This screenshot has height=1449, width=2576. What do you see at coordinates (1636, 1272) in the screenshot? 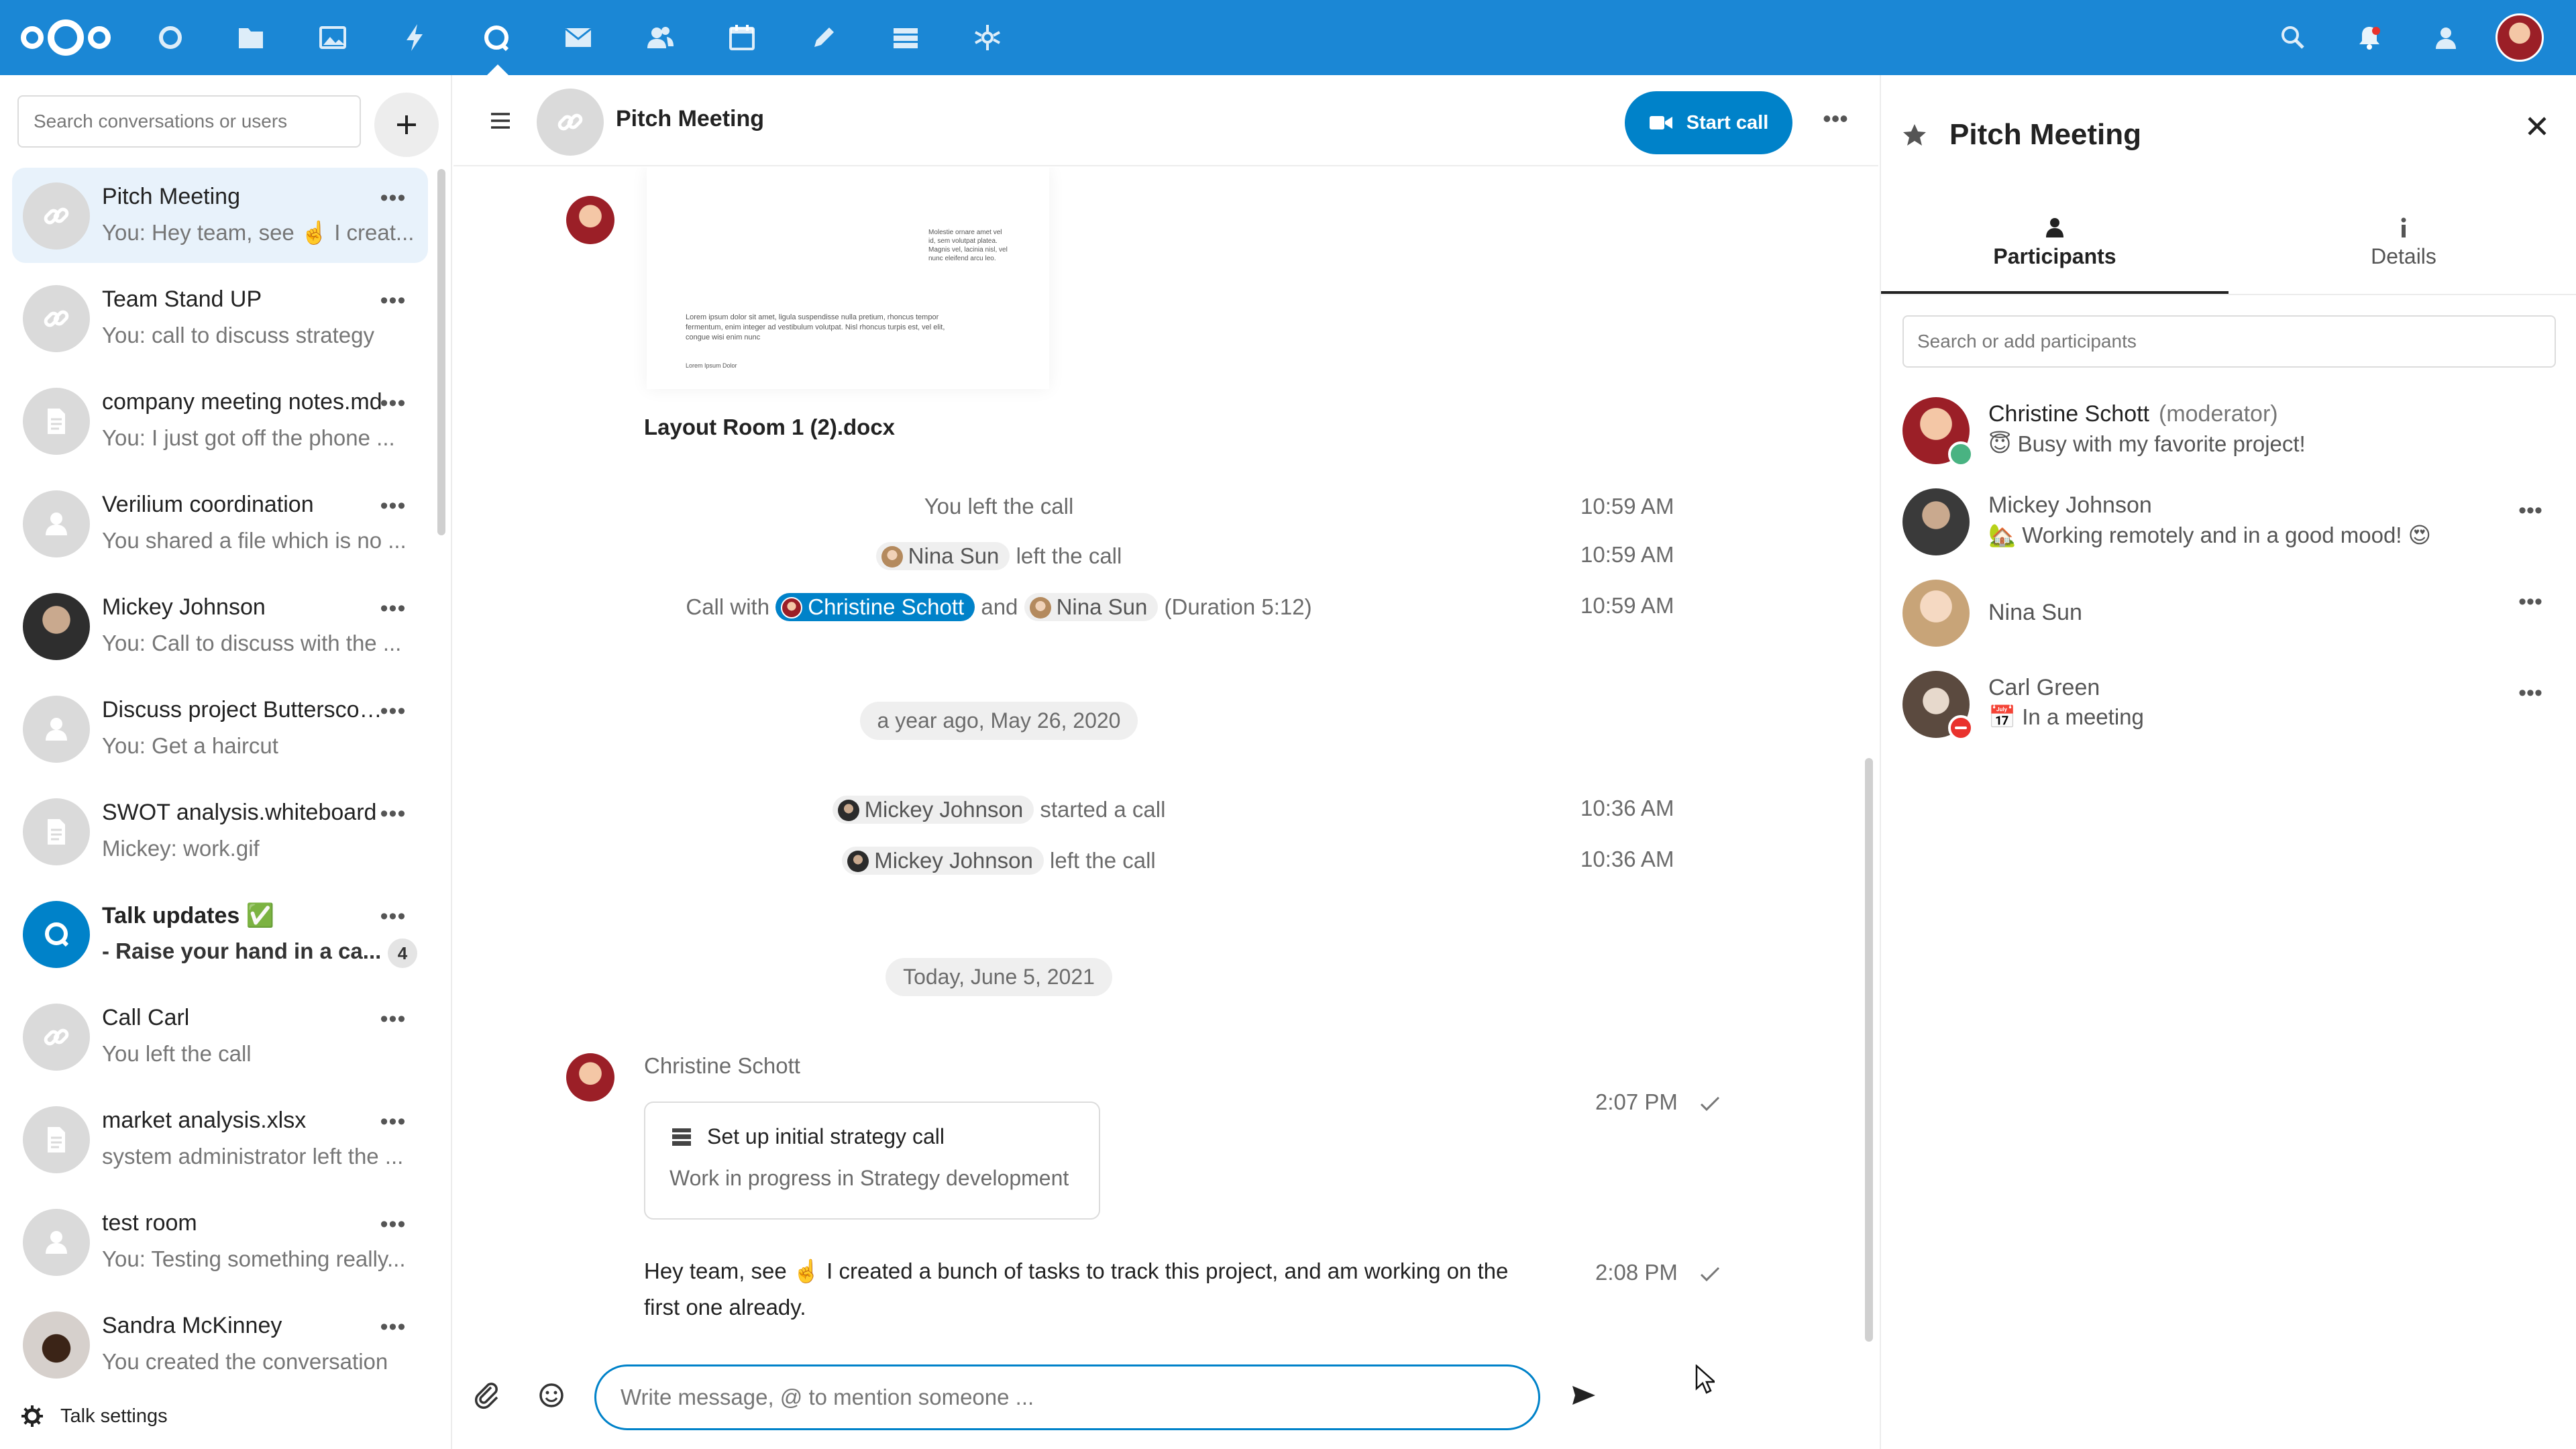
I see `message-time: 2:08 PM` at bounding box center [1636, 1272].